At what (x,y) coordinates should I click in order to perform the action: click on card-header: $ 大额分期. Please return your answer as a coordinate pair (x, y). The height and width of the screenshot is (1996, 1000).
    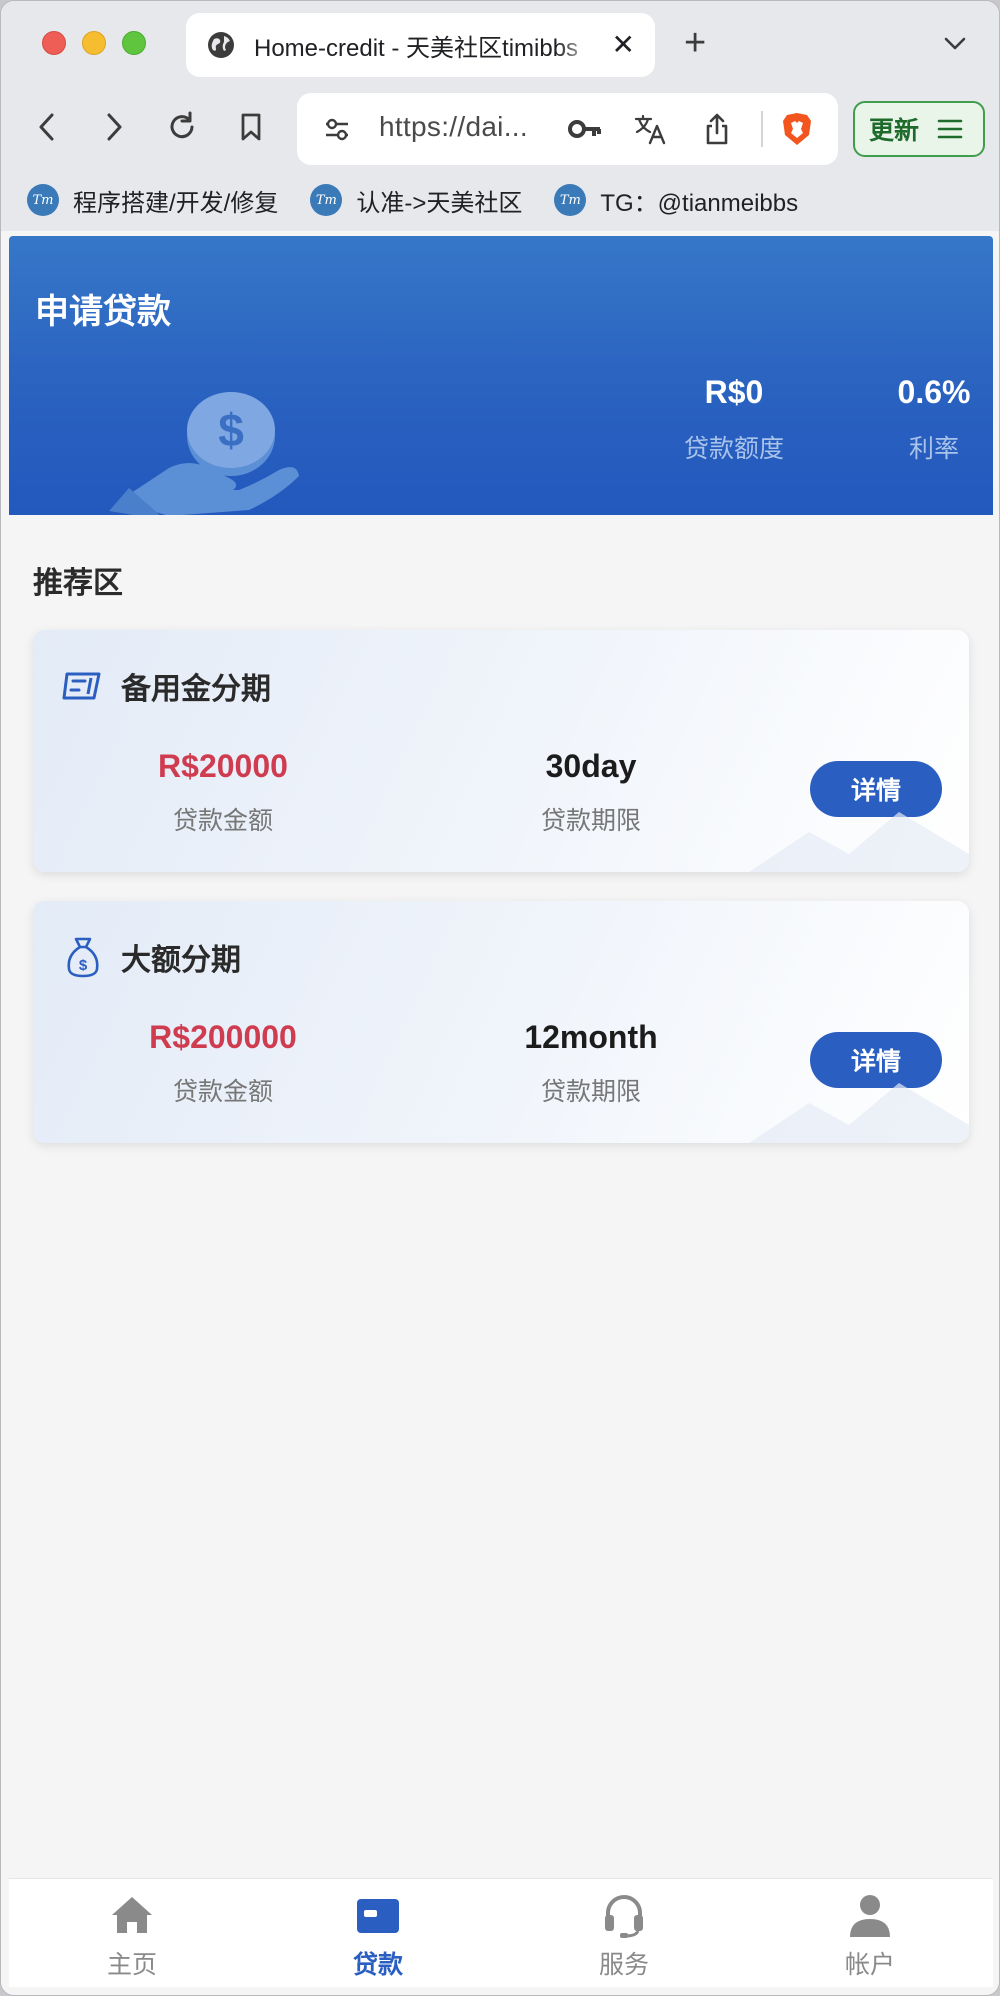
    Looking at the image, I should click on (151, 957).